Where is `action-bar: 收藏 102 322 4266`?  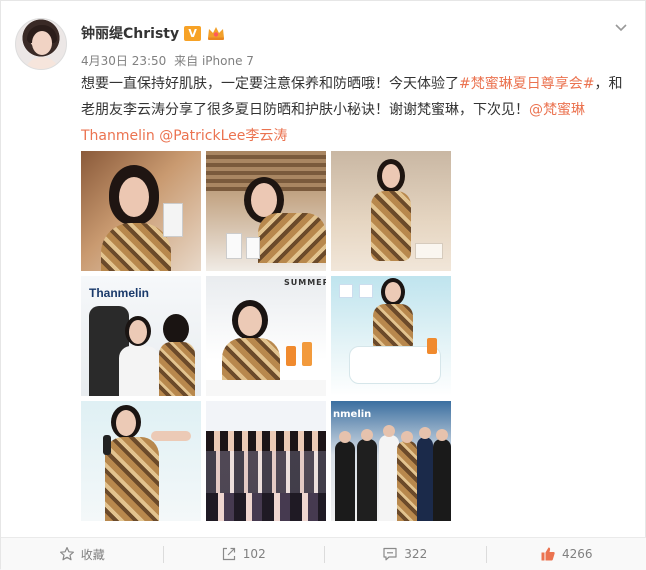
action-bar: 收藏 102 322 4266 is located at coordinates (323, 553).